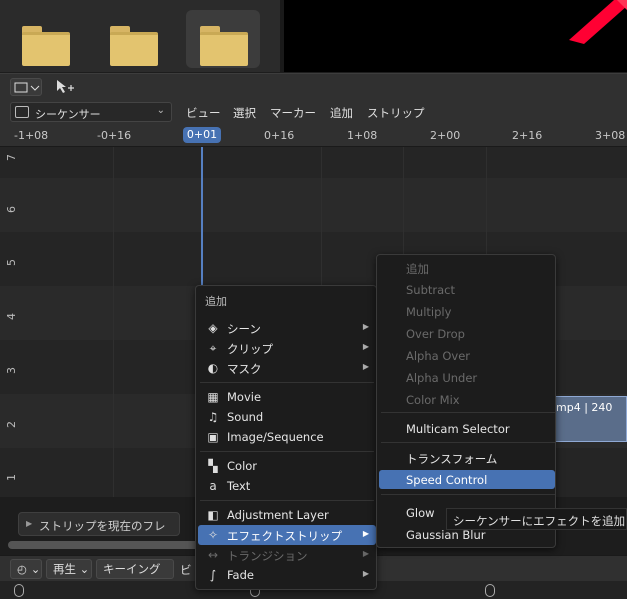 The image size is (627, 599). I want to click on preview-image, so click(598, 22).